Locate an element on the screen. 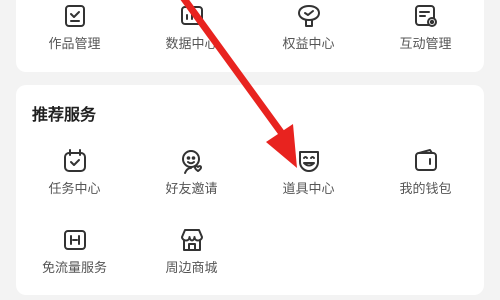 This screenshot has width=500, height=300. interaction-management-icon is located at coordinates (426, 16).